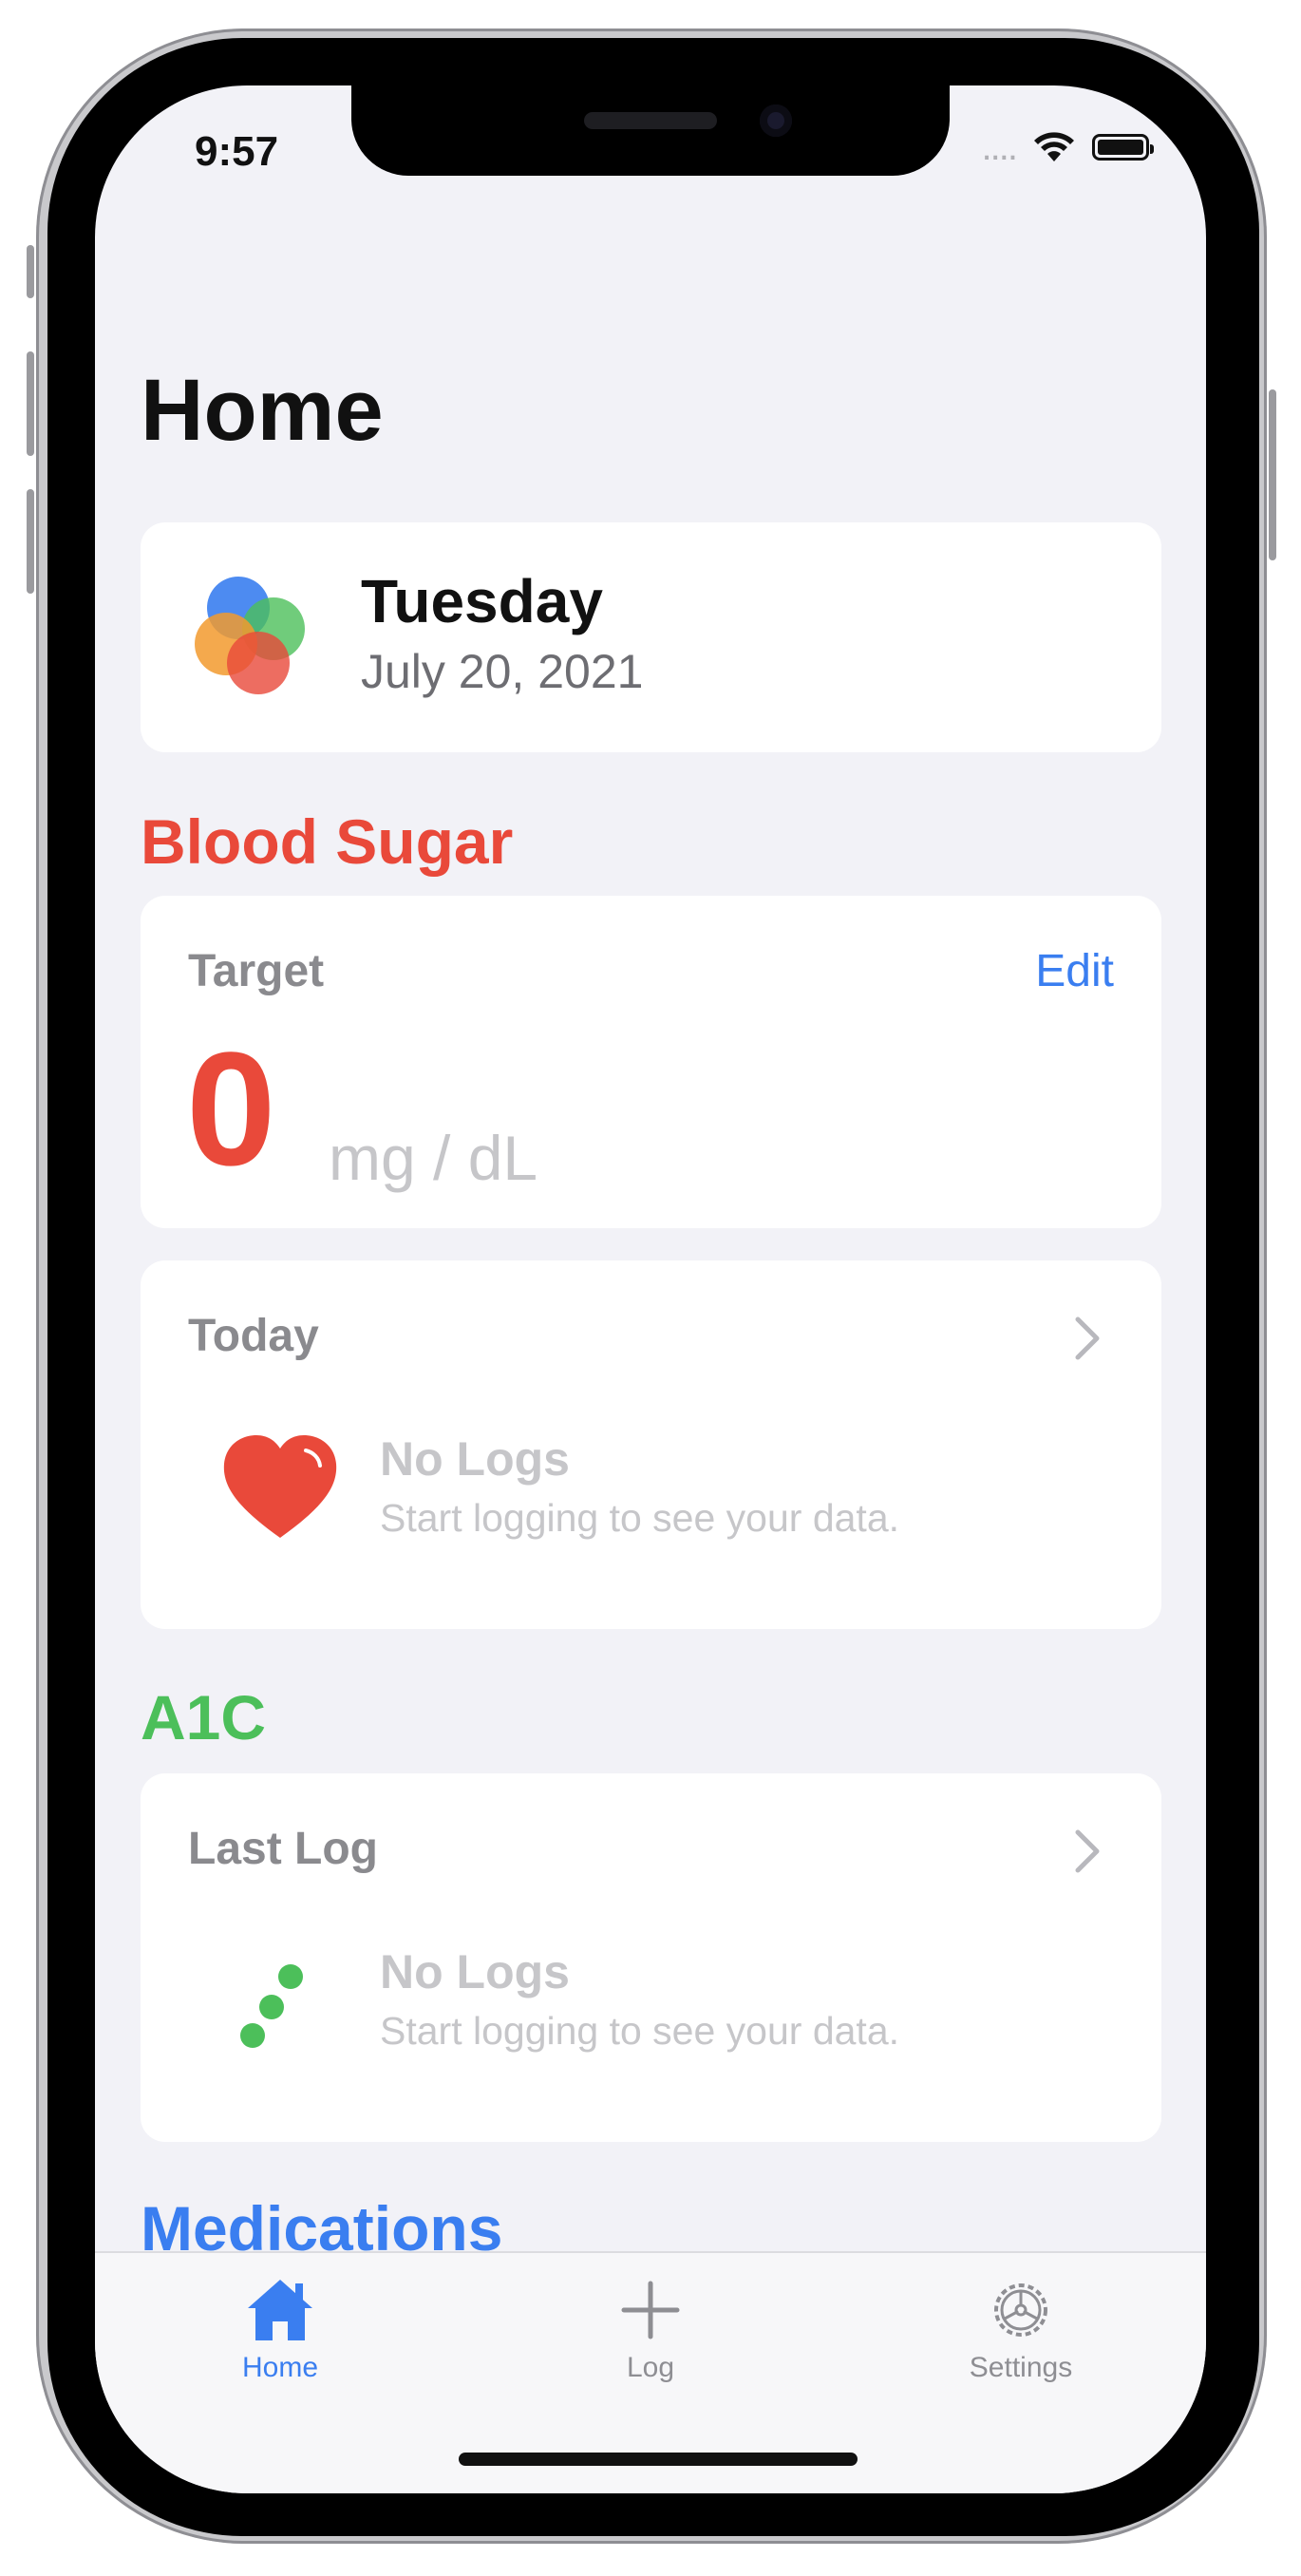  I want to click on tab-log: Log, so click(650, 2329).